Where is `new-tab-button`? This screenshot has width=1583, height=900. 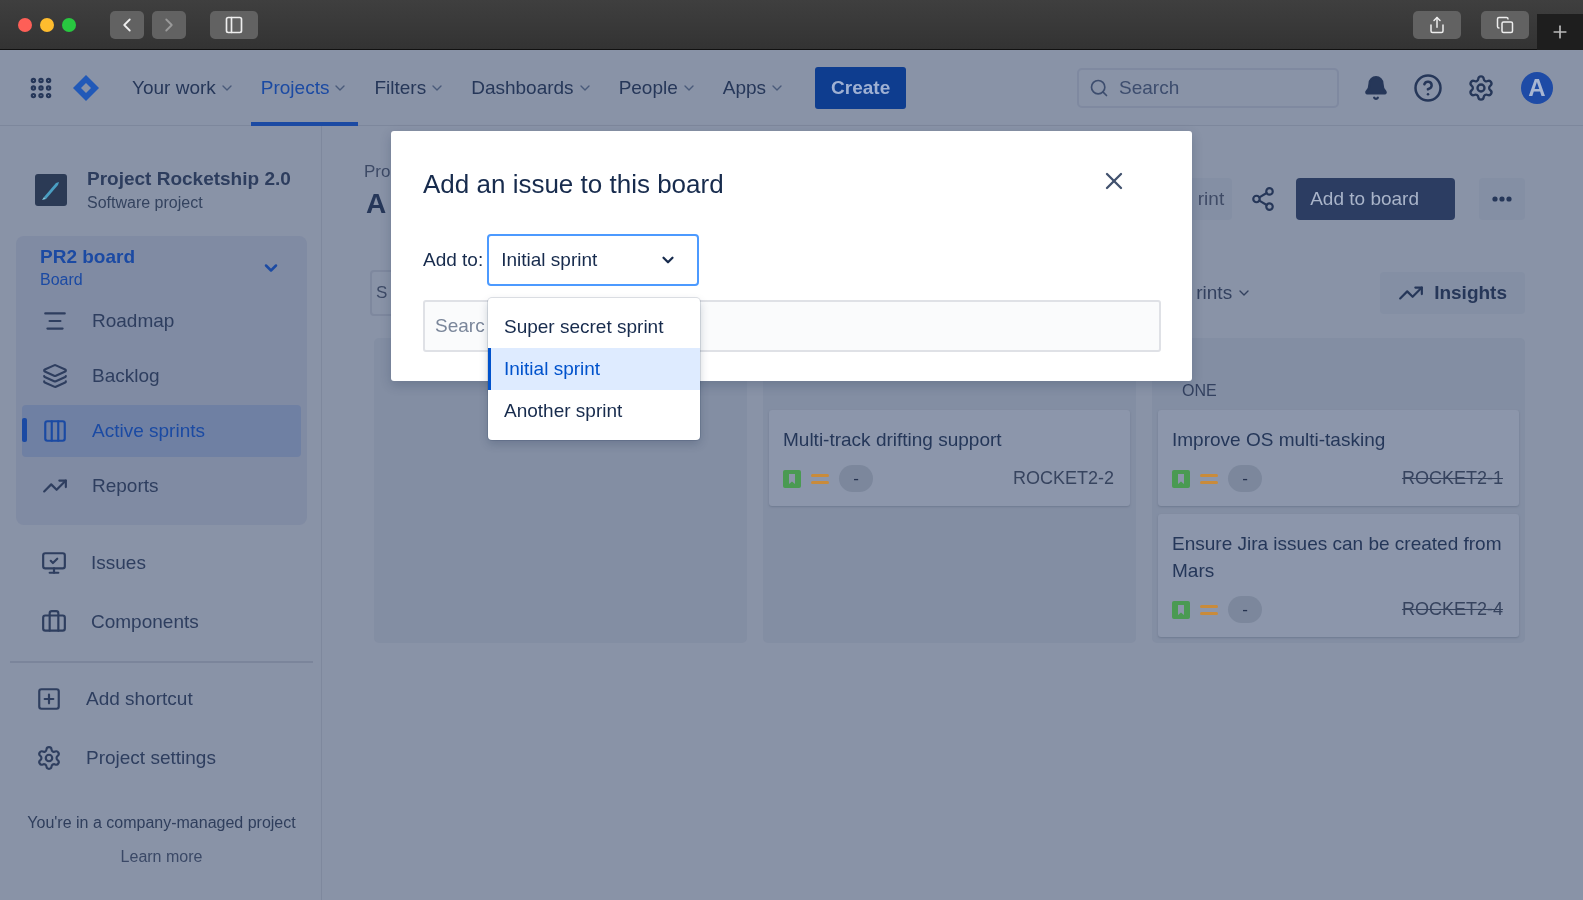 new-tab-button is located at coordinates (1560, 31).